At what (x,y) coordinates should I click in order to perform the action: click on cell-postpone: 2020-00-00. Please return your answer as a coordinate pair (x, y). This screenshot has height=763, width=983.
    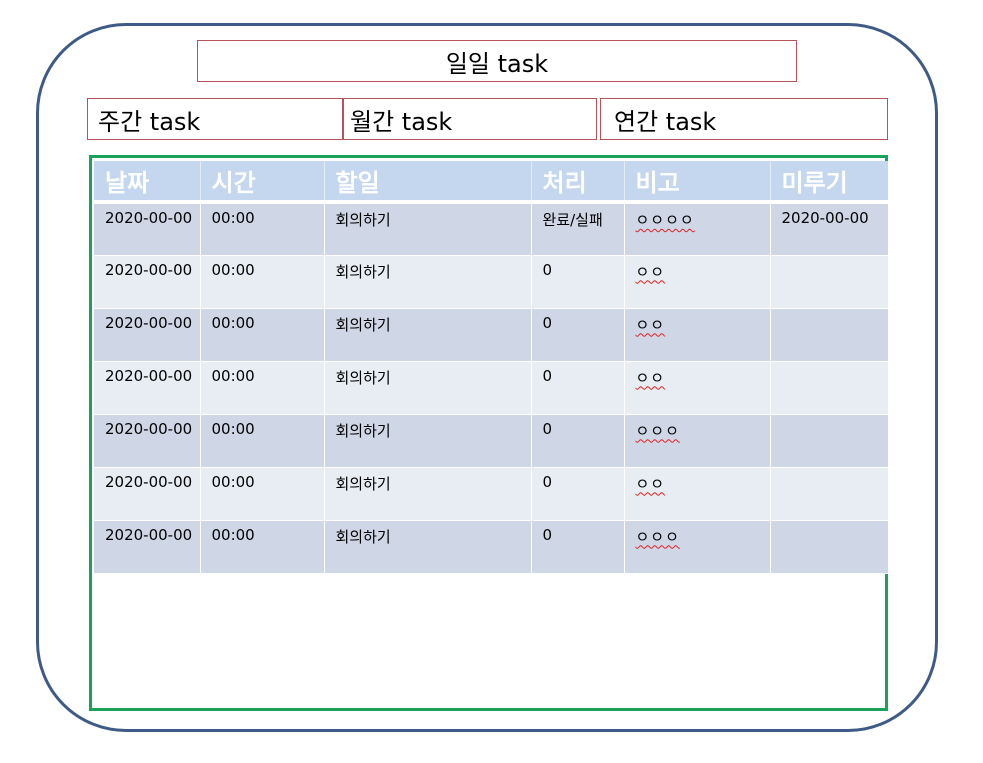
    Looking at the image, I should click on (829, 229).